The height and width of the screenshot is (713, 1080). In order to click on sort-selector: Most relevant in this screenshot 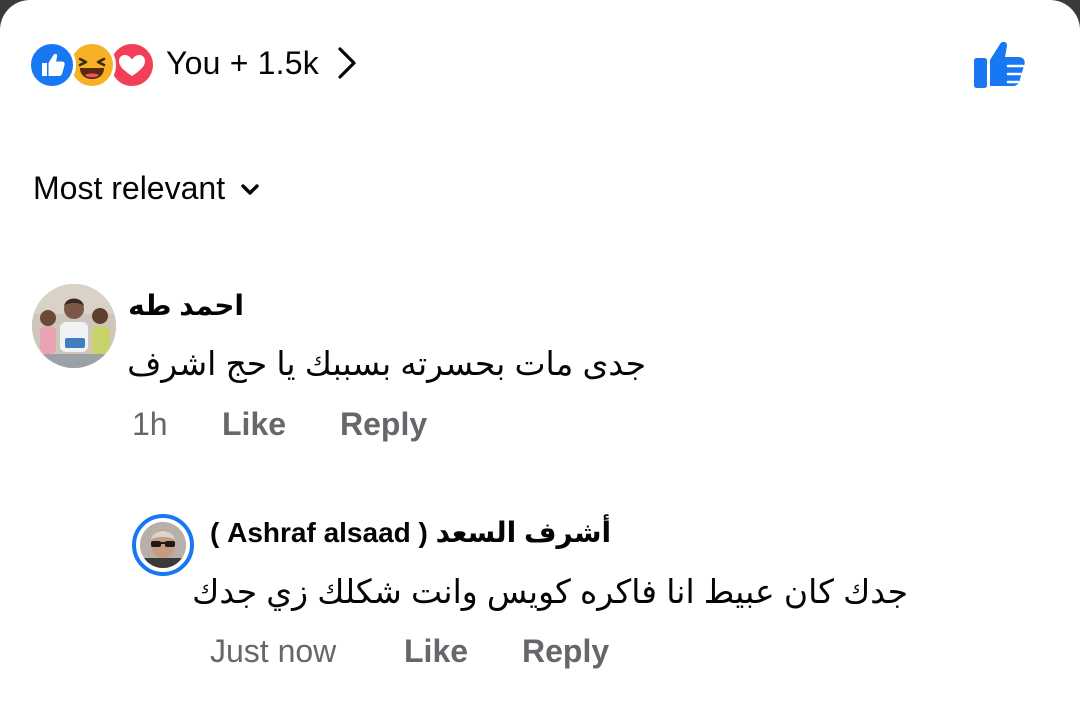, I will do `click(147, 188)`.